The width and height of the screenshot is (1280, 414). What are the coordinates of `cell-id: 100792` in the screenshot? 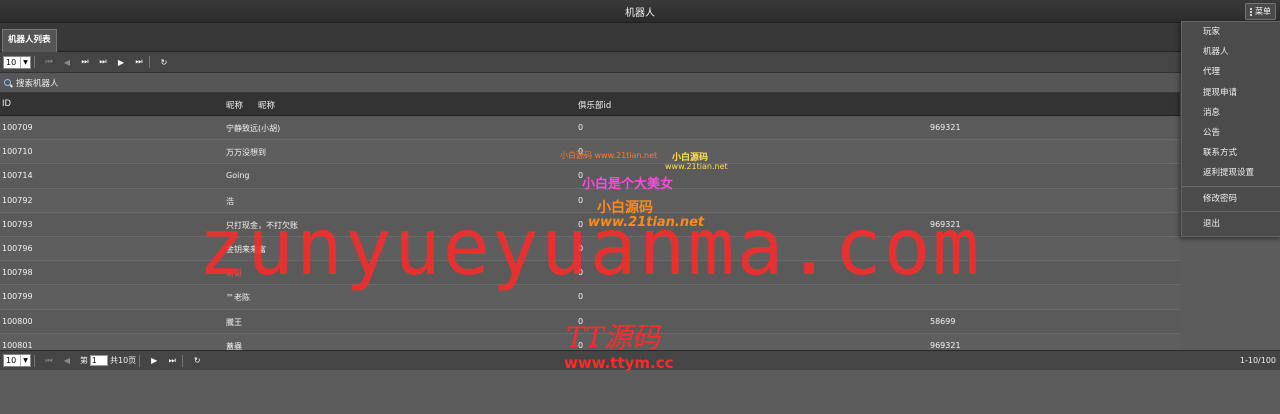 It's located at (17, 200).